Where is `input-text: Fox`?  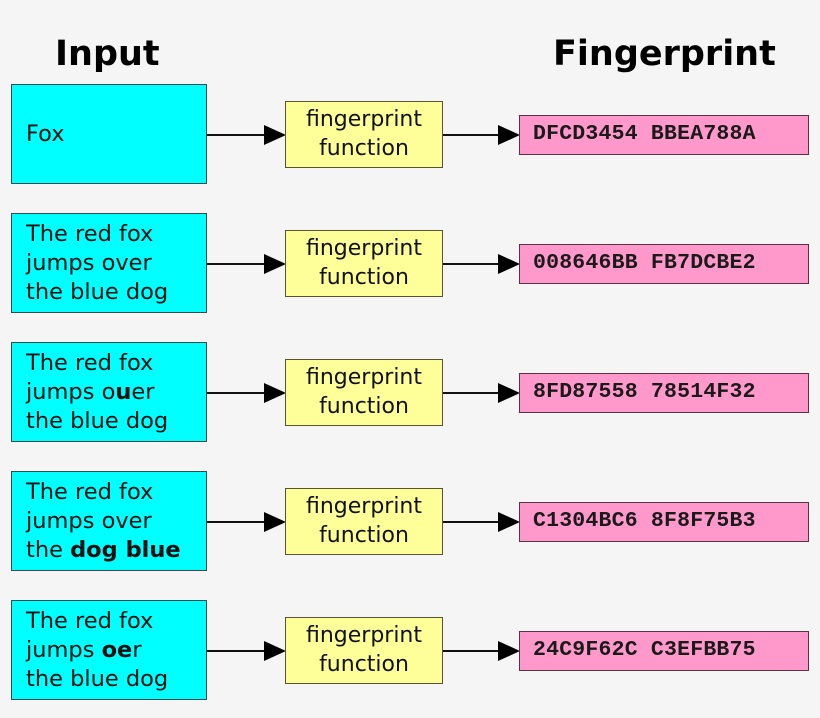 input-text: Fox is located at coordinates (45, 134).